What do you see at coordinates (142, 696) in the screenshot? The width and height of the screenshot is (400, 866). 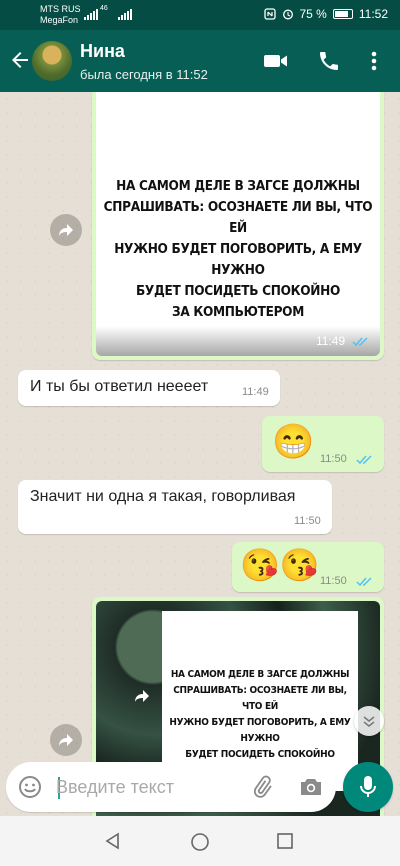 I see `share-icon` at bounding box center [142, 696].